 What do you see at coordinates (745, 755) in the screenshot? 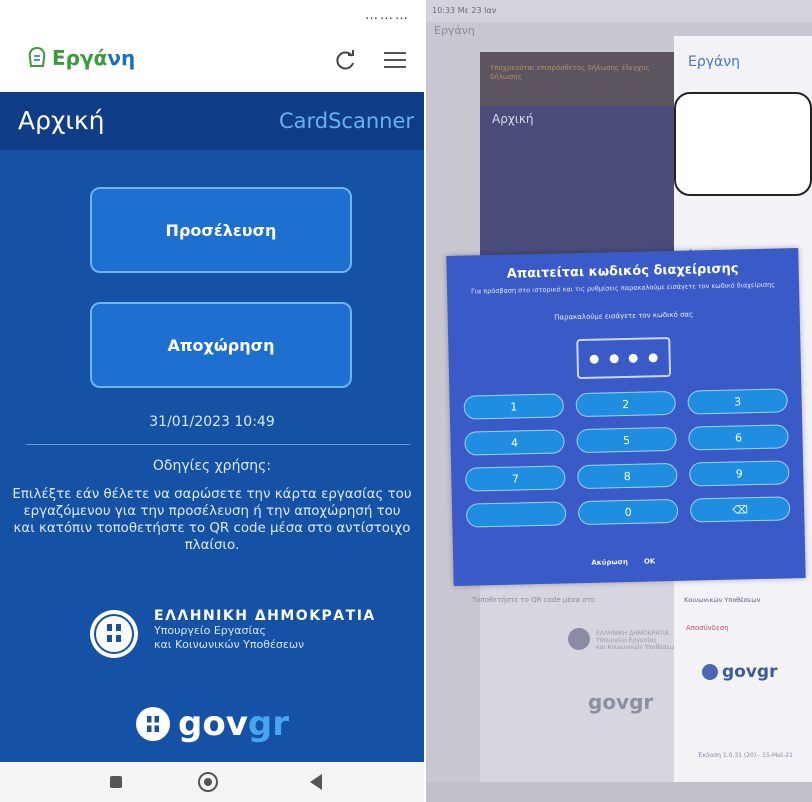
I see `app-version: Έκδοση 1.0.31 (20) - 15-Μαϊ-21` at bounding box center [745, 755].